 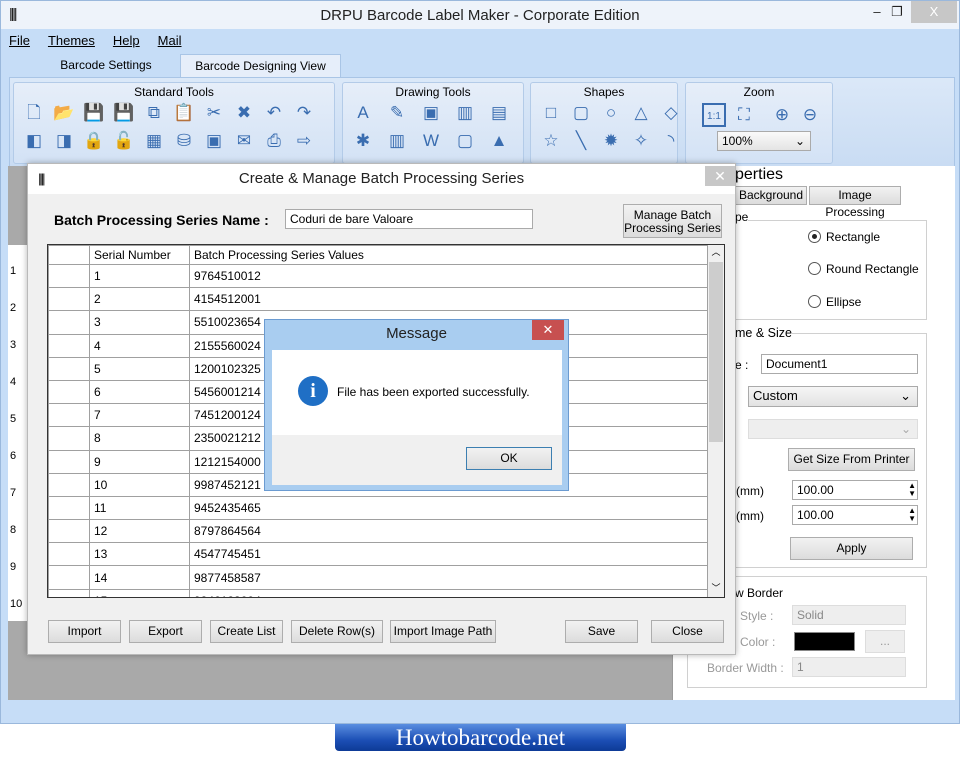 What do you see at coordinates (855, 202) in the screenshot?
I see `tab-image-processing: Image Processing` at bounding box center [855, 202].